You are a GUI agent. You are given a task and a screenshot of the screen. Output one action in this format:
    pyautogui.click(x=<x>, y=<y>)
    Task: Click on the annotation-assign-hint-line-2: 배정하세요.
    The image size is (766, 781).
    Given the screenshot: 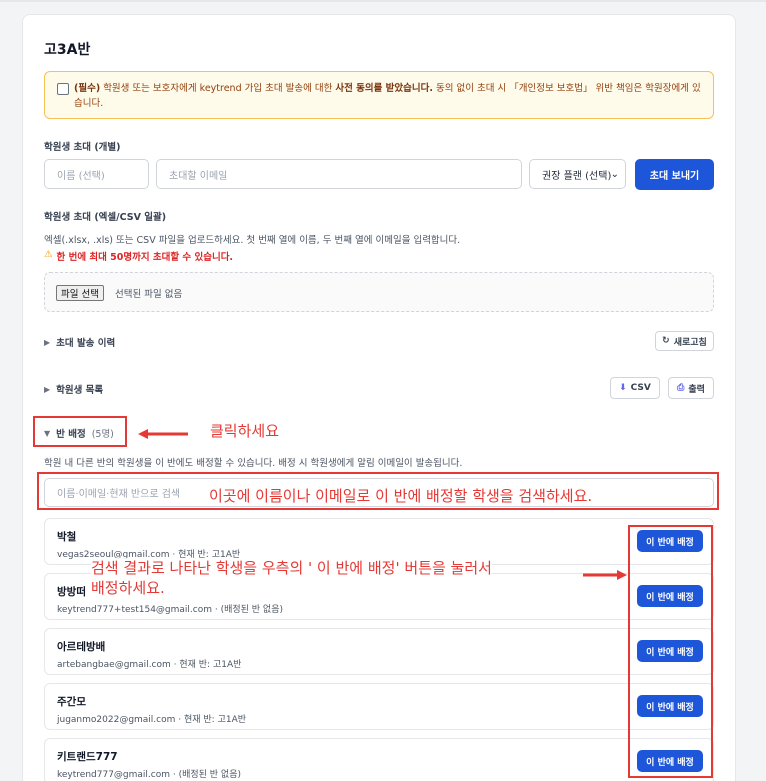 What is the action you would take?
    pyautogui.click(x=128, y=588)
    